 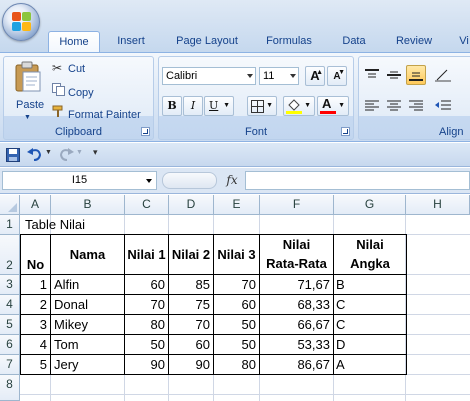 What do you see at coordinates (98, 225) in the screenshot?
I see `cell-a1-title: Table Nilai` at bounding box center [98, 225].